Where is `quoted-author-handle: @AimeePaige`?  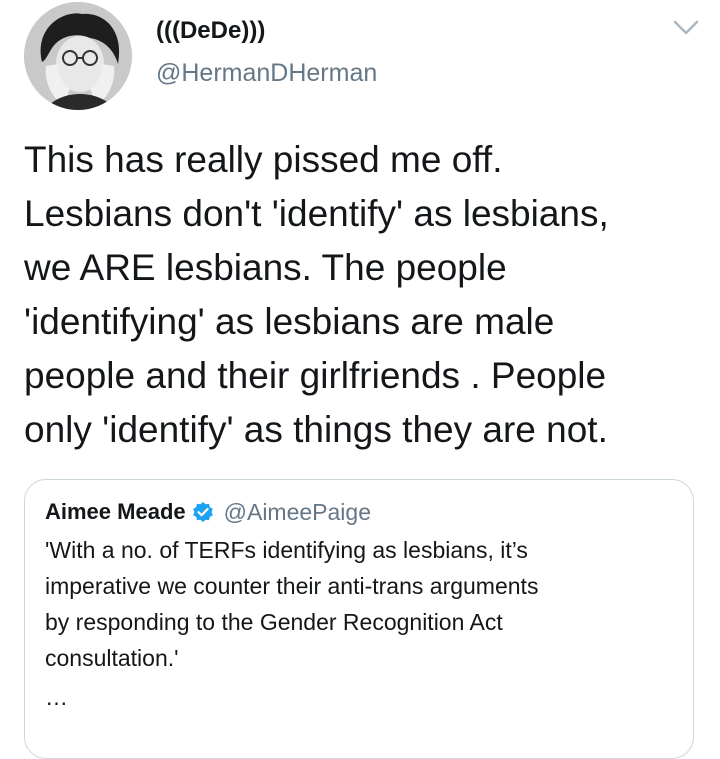
quoted-author-handle: @AimeePaige is located at coordinates (297, 512).